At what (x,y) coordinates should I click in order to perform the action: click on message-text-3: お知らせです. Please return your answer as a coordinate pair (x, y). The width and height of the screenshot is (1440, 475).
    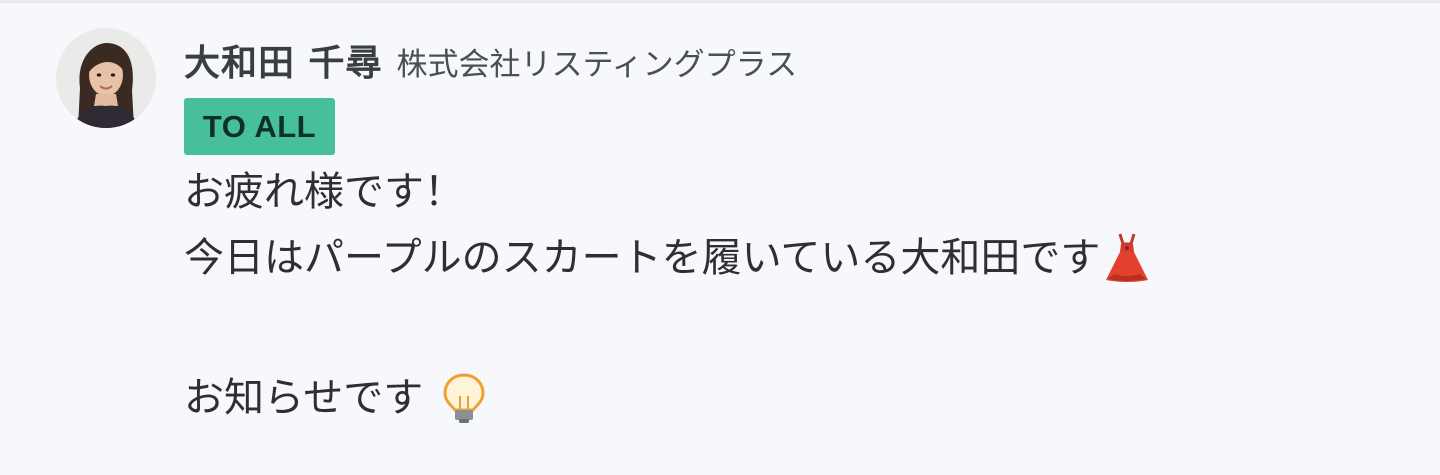
    Looking at the image, I should click on (304, 398).